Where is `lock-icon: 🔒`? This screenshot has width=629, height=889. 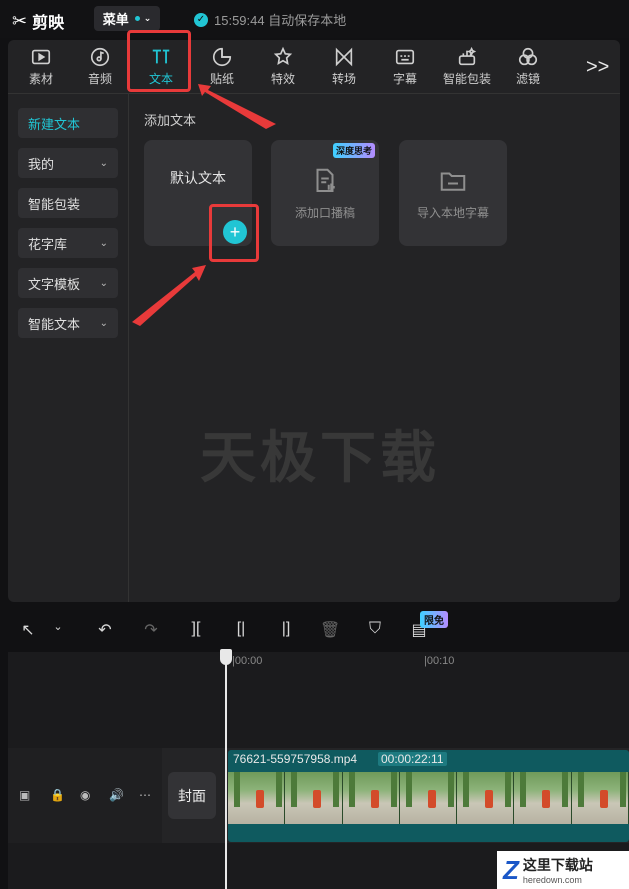
lock-icon: 🔒 is located at coordinates (57, 795).